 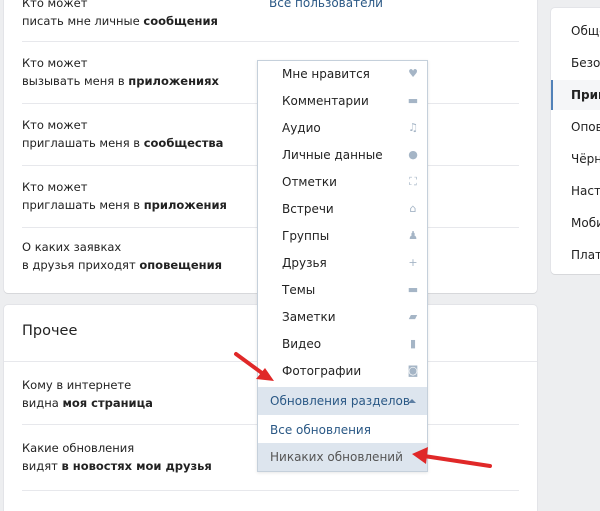 What do you see at coordinates (412, 401) in the screenshot?
I see `caret-up-icon` at bounding box center [412, 401].